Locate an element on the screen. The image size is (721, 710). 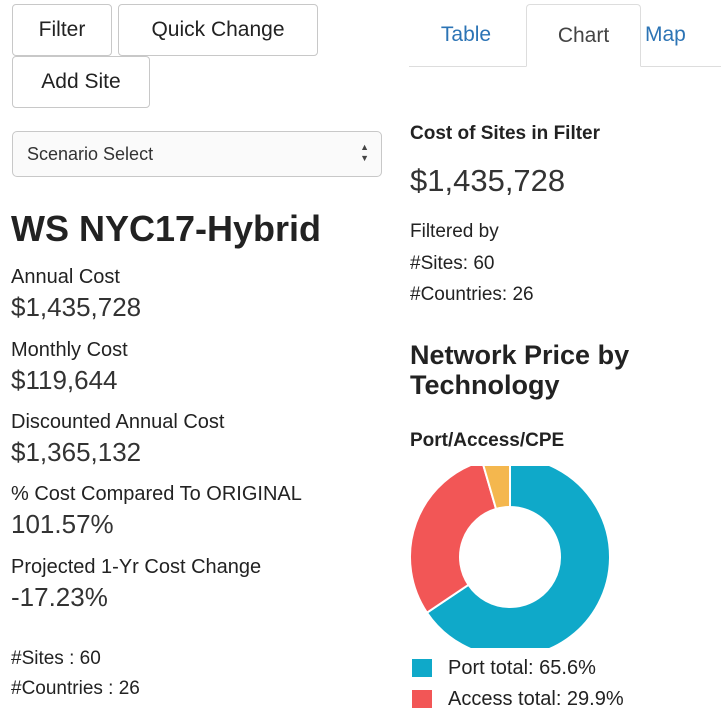
filtered-sites: #Sites: 60 is located at coordinates (452, 263).